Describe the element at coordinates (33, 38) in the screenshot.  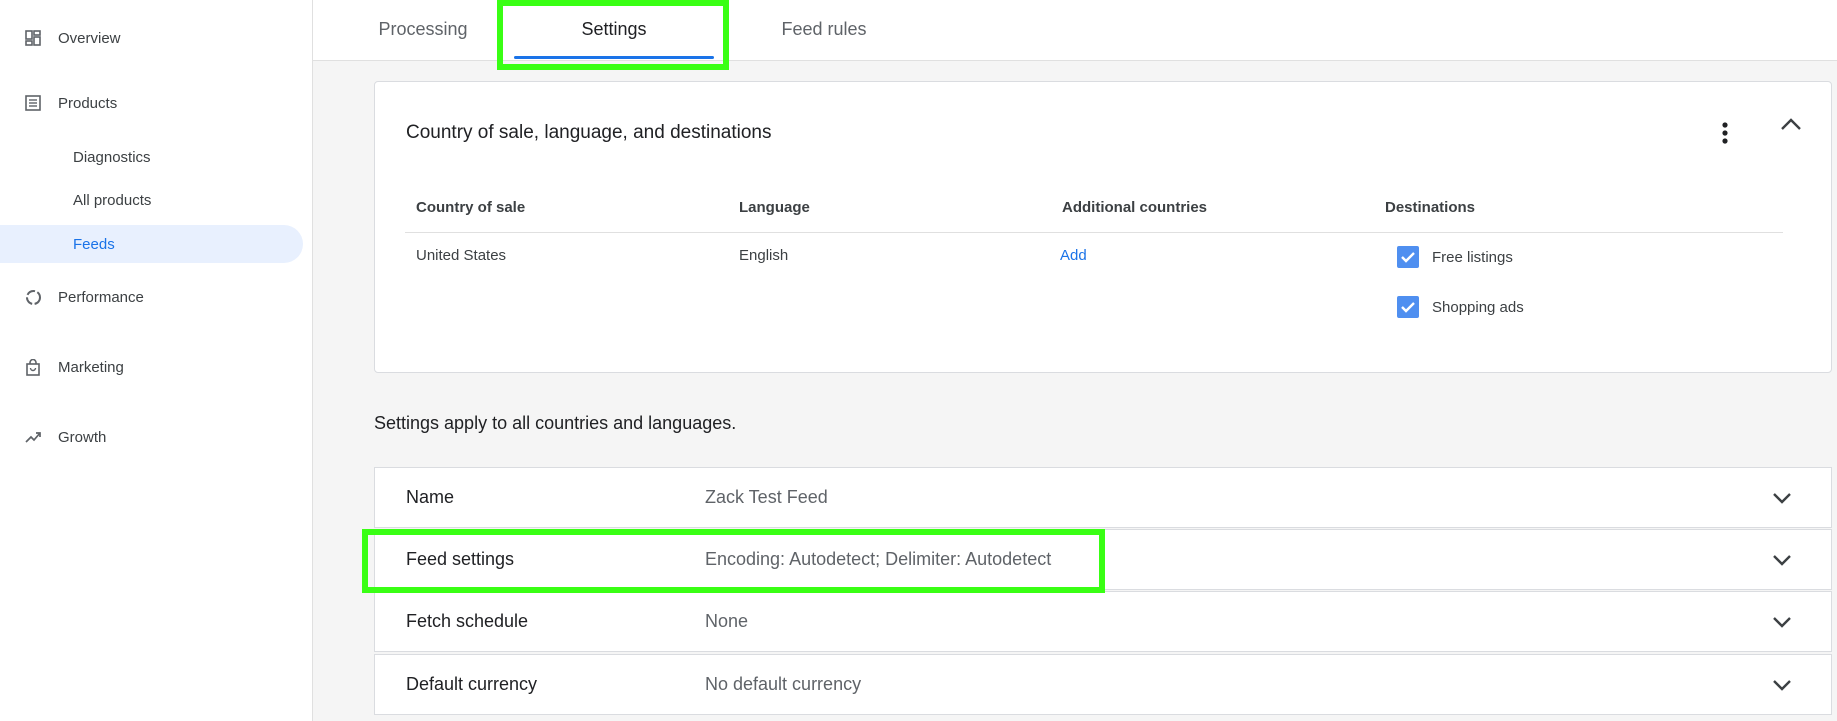
I see `dashboard-icon` at that location.